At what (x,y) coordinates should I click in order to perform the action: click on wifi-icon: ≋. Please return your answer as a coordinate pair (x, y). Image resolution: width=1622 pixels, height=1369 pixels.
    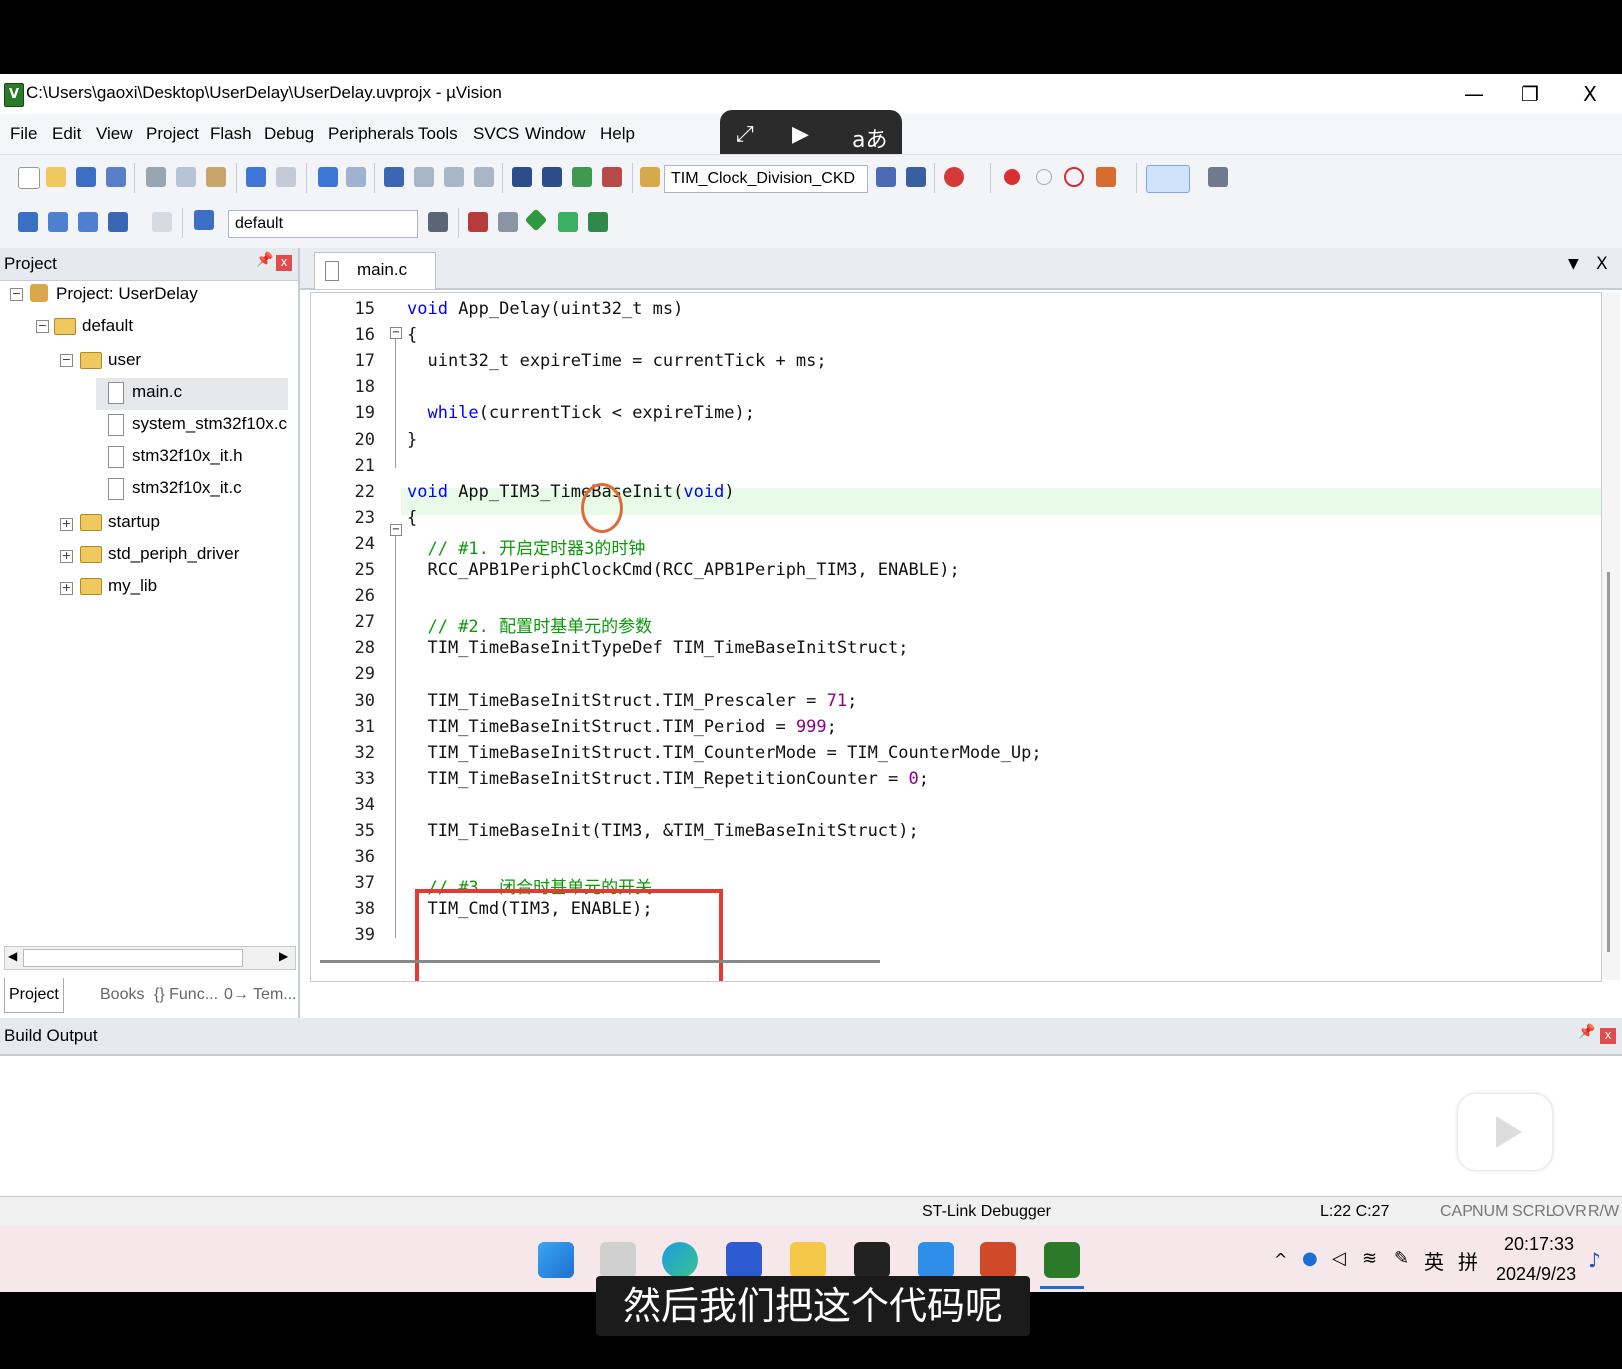
    Looking at the image, I should click on (1369, 1258).